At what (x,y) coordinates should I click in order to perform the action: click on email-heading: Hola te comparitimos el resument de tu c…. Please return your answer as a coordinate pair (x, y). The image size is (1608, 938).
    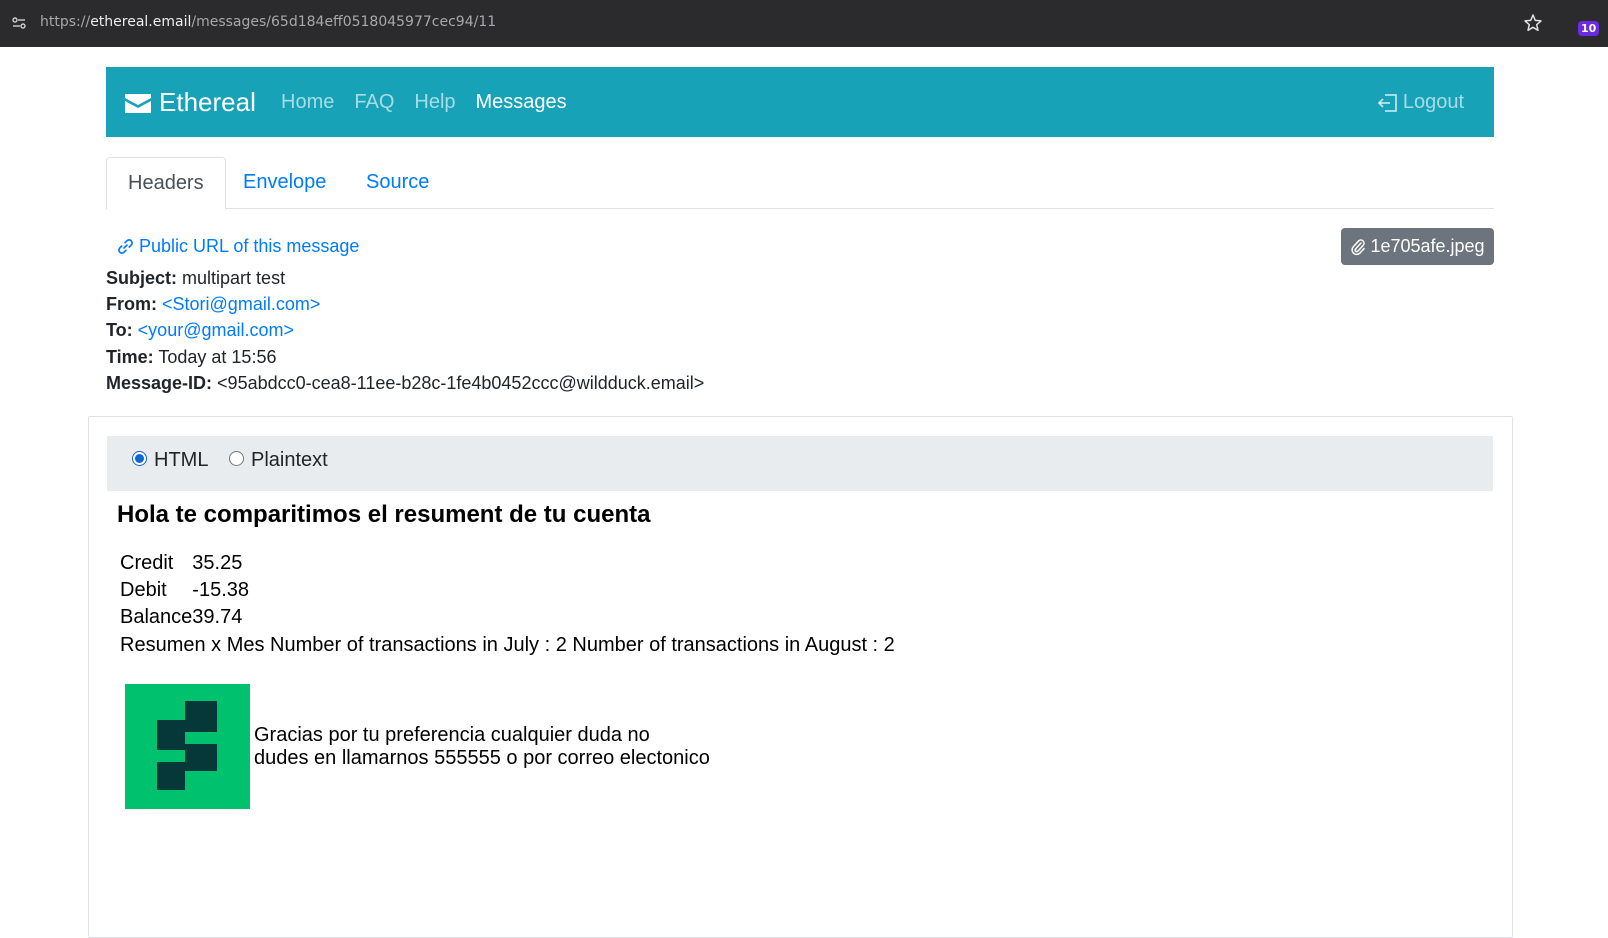
    Looking at the image, I should click on (384, 514).